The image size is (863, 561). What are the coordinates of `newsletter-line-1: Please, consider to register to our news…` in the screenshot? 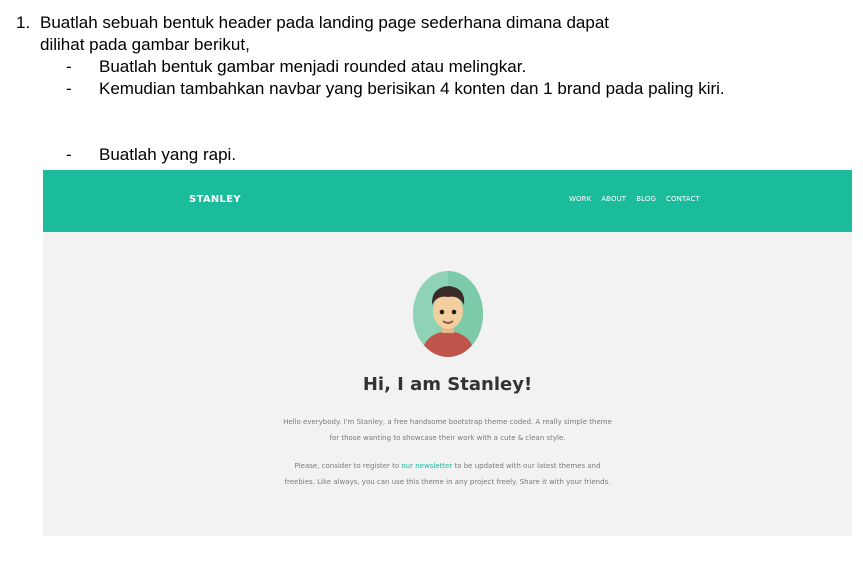 It's located at (447, 466).